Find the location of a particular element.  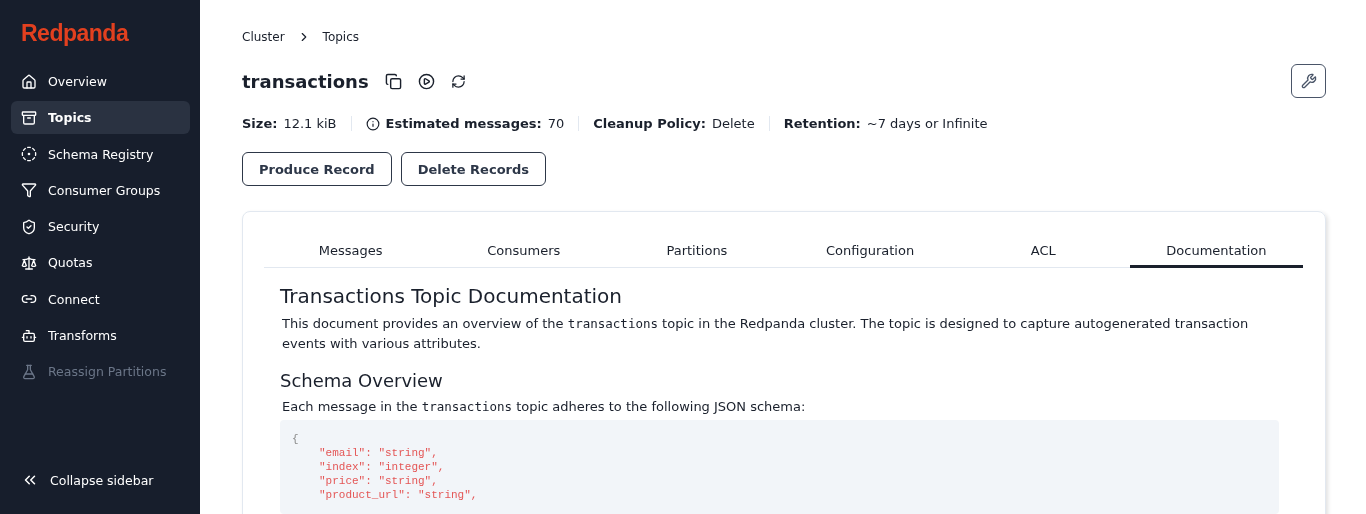

robot-icon is located at coordinates (29, 335).